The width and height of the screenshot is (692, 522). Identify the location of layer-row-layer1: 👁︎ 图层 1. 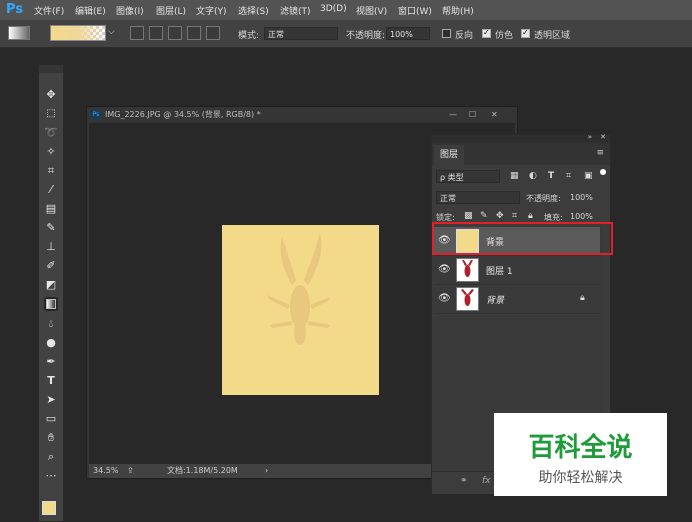
(517, 270).